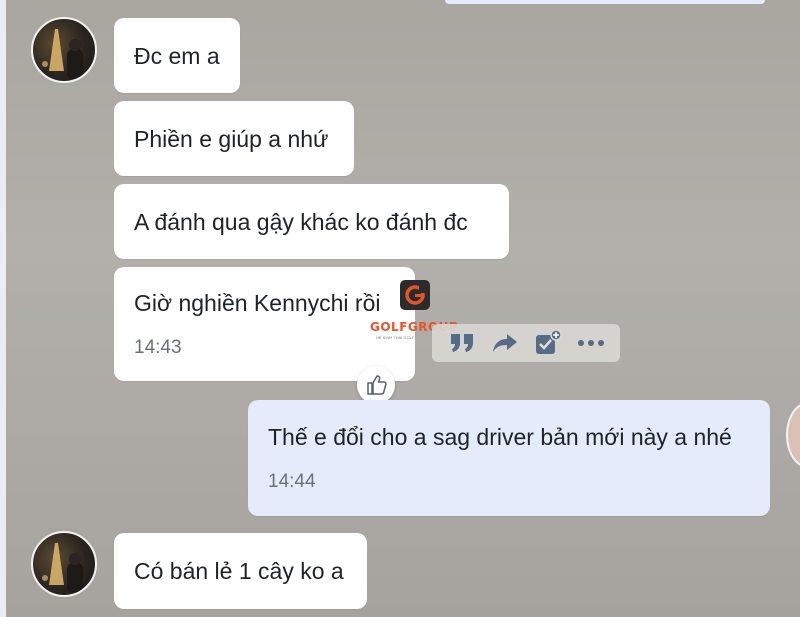 This screenshot has height=617, width=800. What do you see at coordinates (158, 347) in the screenshot?
I see `message-time: 14:43` at bounding box center [158, 347].